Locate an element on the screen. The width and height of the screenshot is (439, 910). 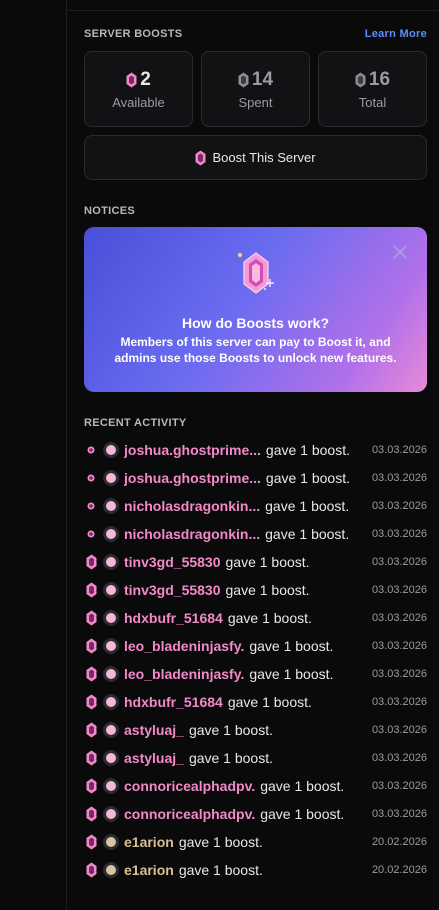
server-boosts-header: SERVER BOOSTS Learn More is located at coordinates (255, 34).